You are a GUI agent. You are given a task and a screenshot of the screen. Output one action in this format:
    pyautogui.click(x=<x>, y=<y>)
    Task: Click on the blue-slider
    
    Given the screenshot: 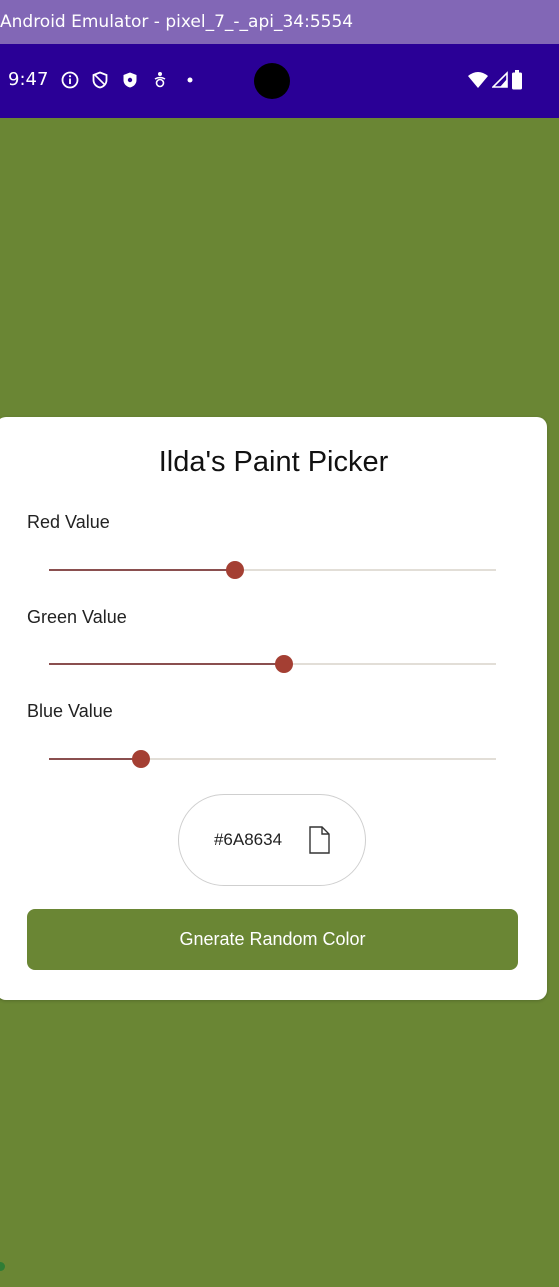 What is the action you would take?
    pyautogui.click(x=272, y=759)
    